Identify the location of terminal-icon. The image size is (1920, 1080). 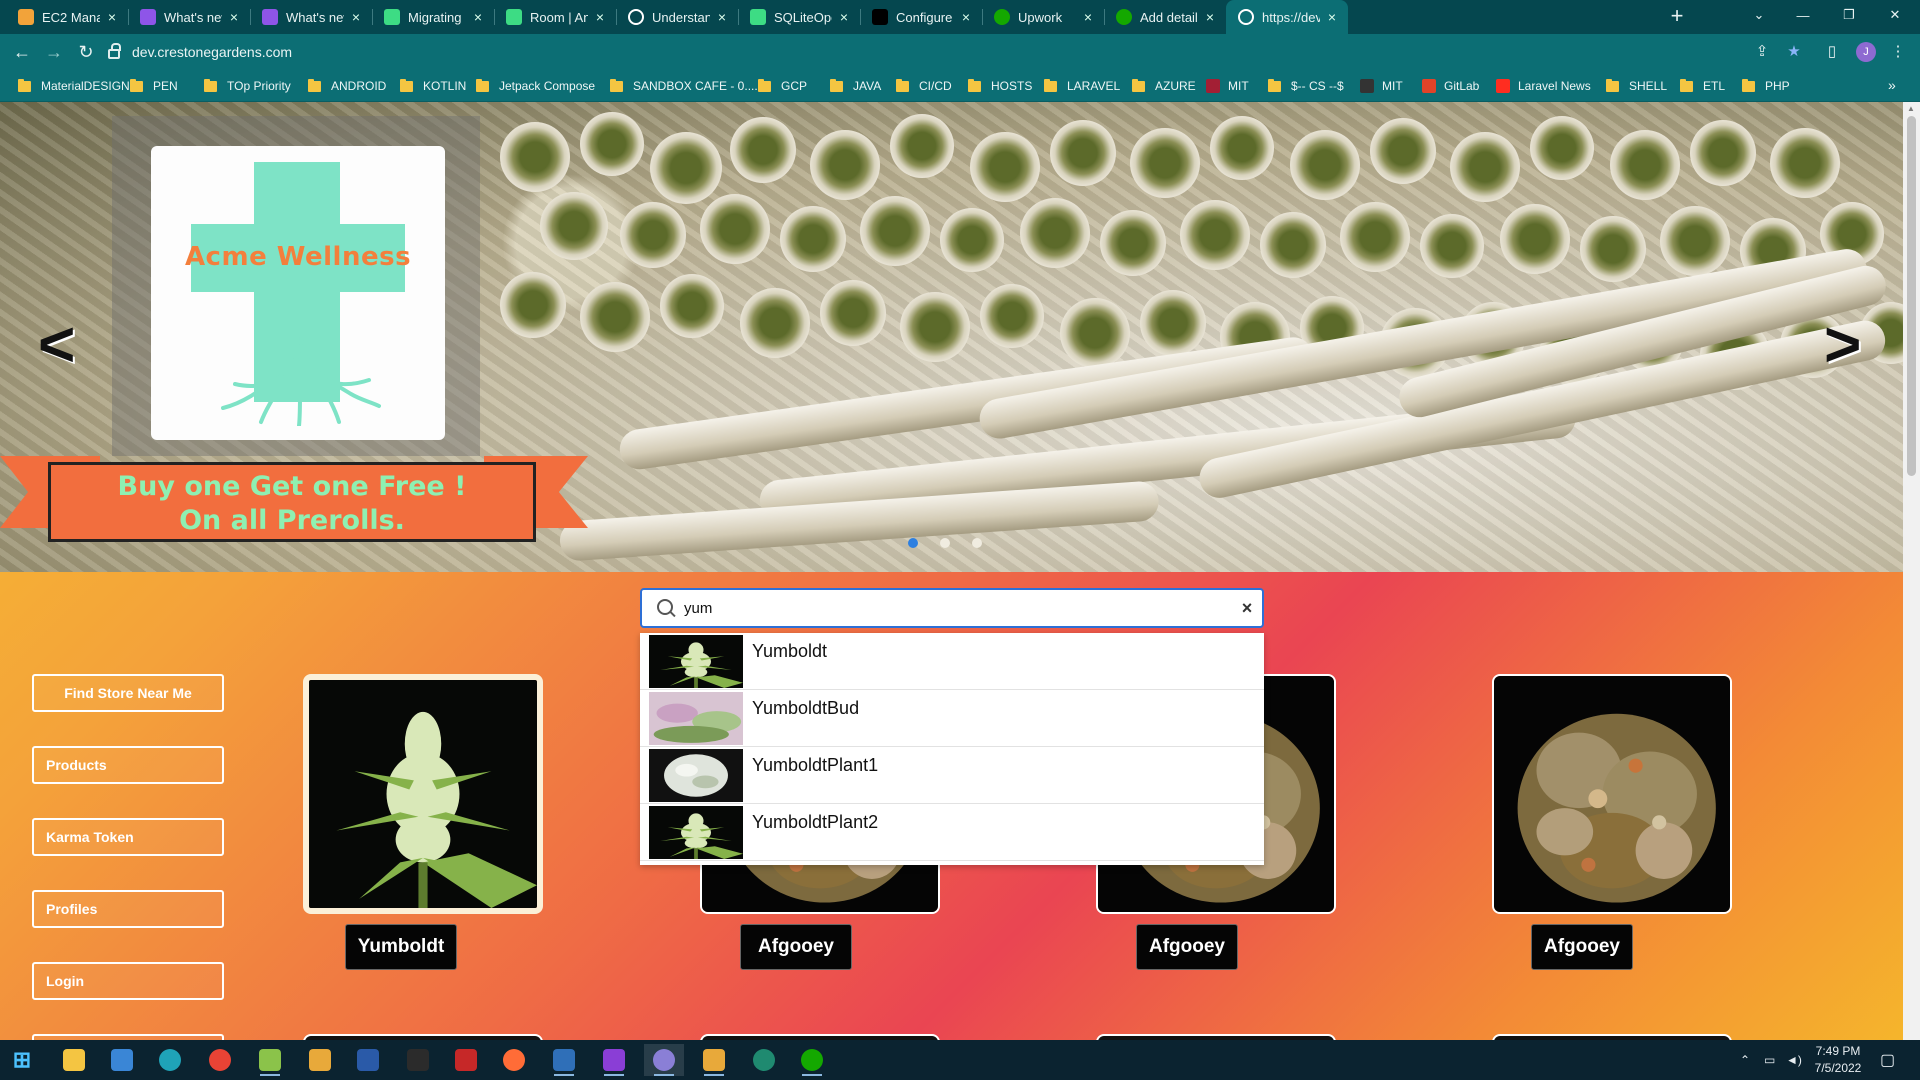
(418, 1060).